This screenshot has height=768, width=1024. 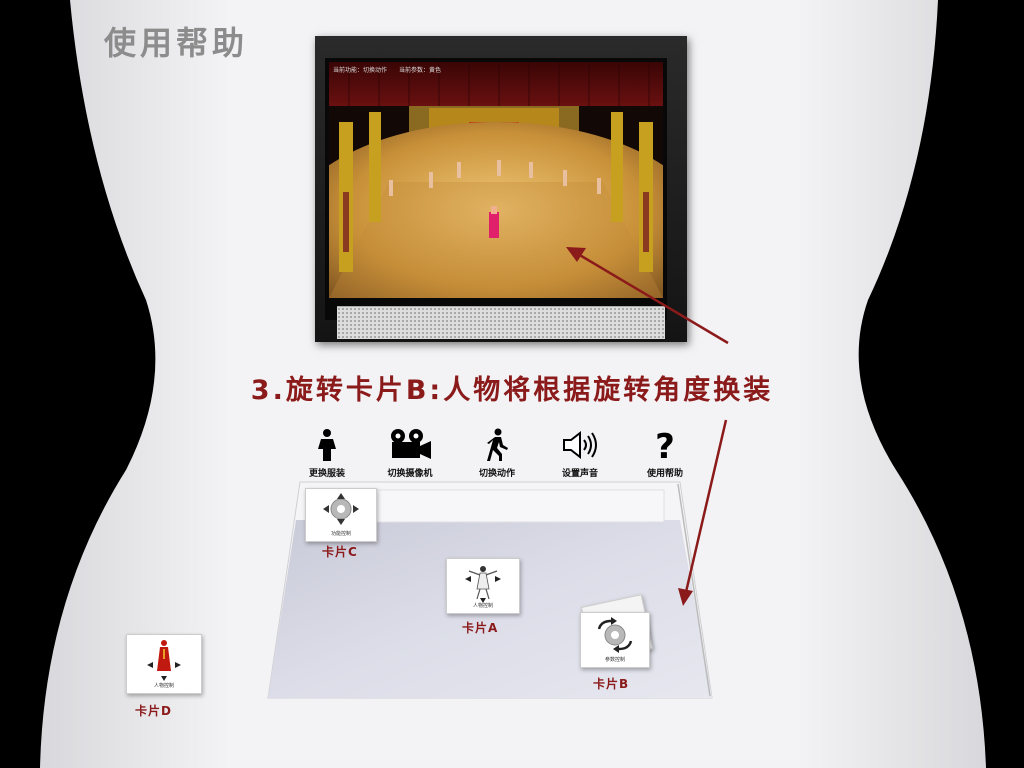 What do you see at coordinates (340, 552) in the screenshot?
I see `card-c-label: 卡片C` at bounding box center [340, 552].